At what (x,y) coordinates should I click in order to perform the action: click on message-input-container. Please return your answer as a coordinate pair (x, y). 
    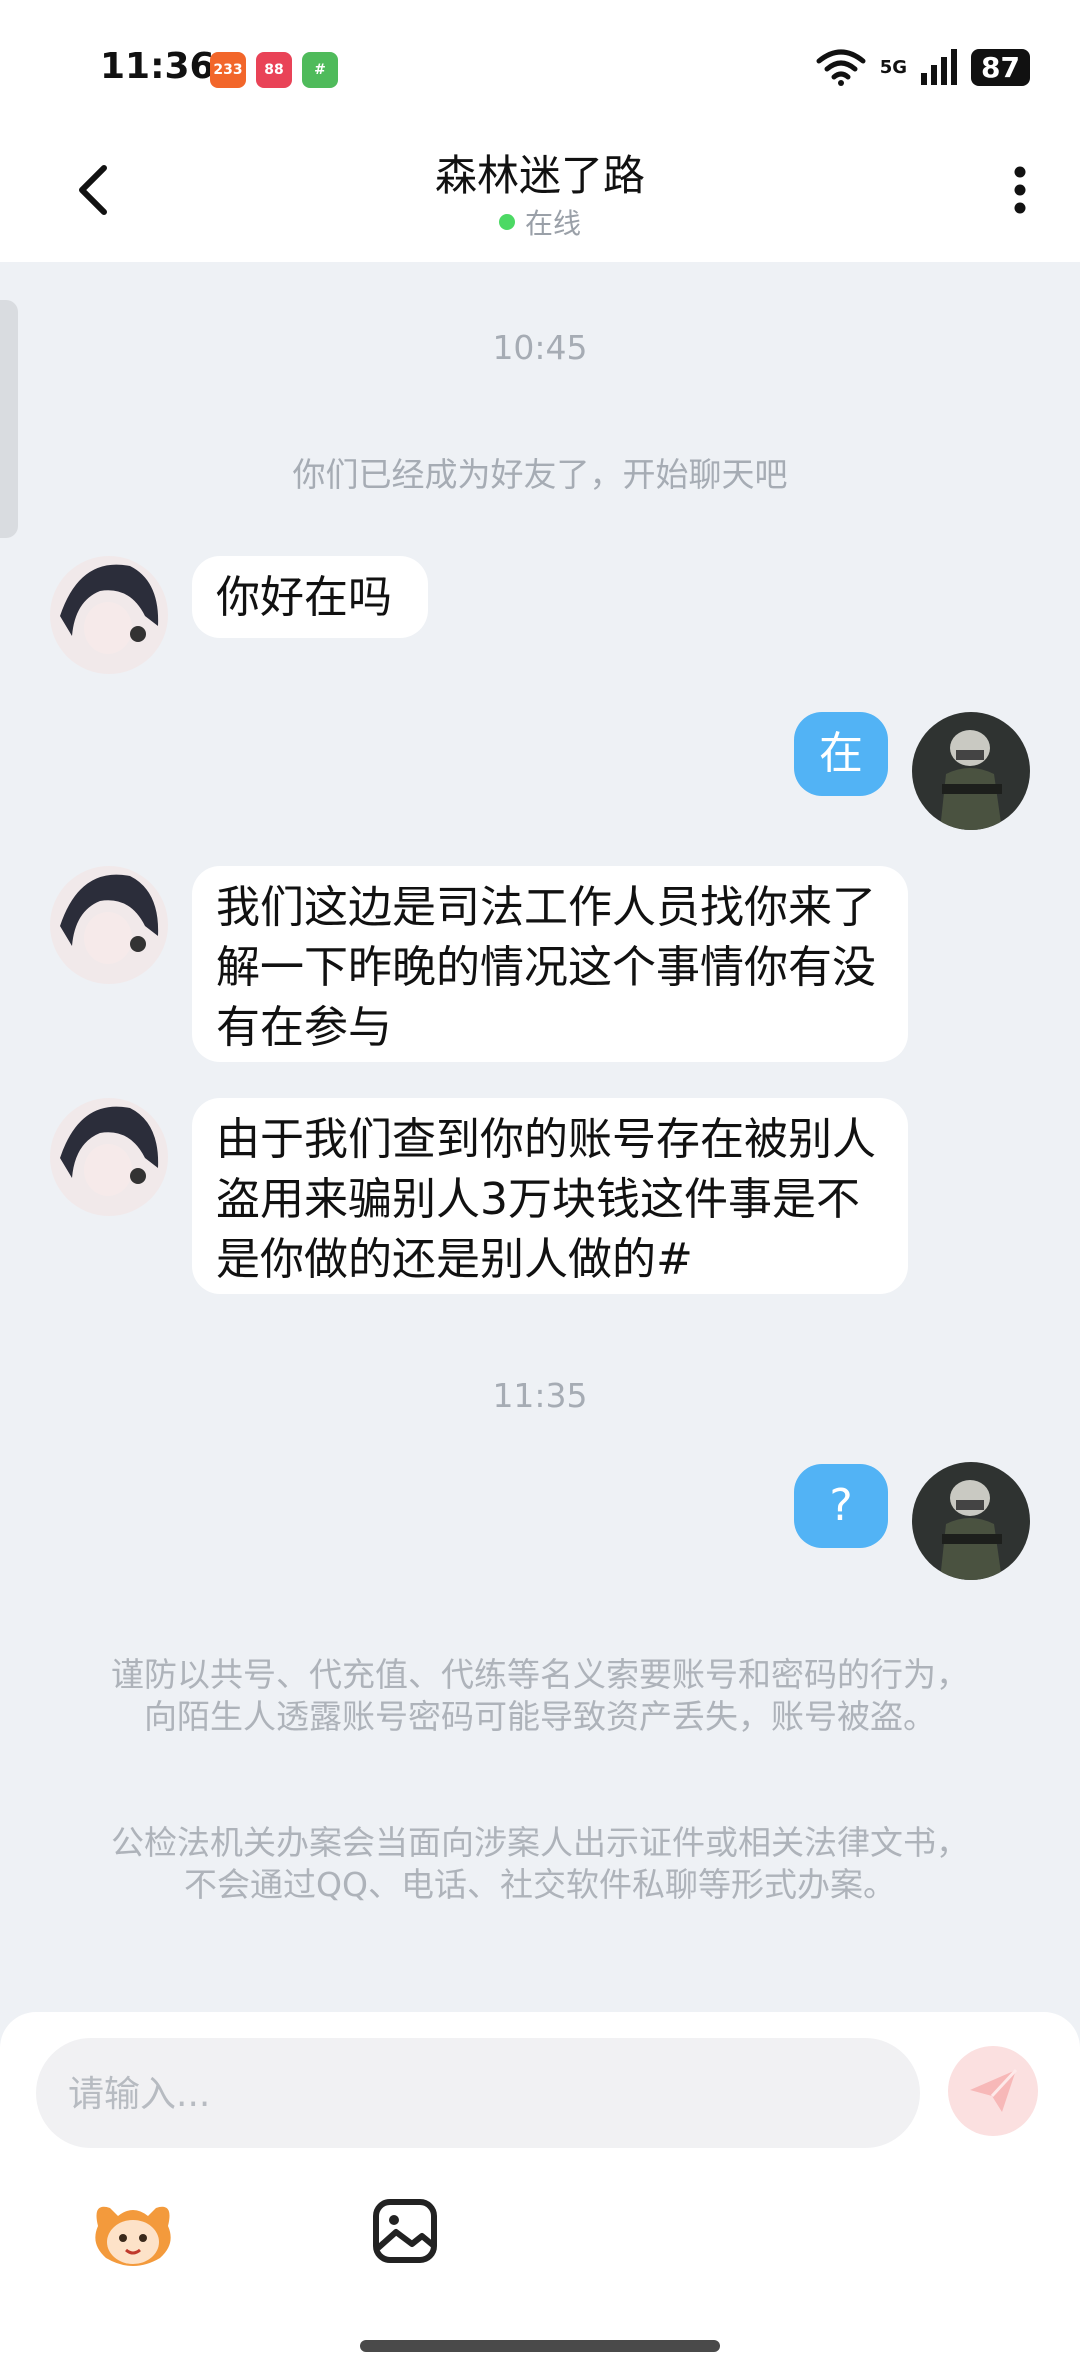
    Looking at the image, I should click on (478, 2094).